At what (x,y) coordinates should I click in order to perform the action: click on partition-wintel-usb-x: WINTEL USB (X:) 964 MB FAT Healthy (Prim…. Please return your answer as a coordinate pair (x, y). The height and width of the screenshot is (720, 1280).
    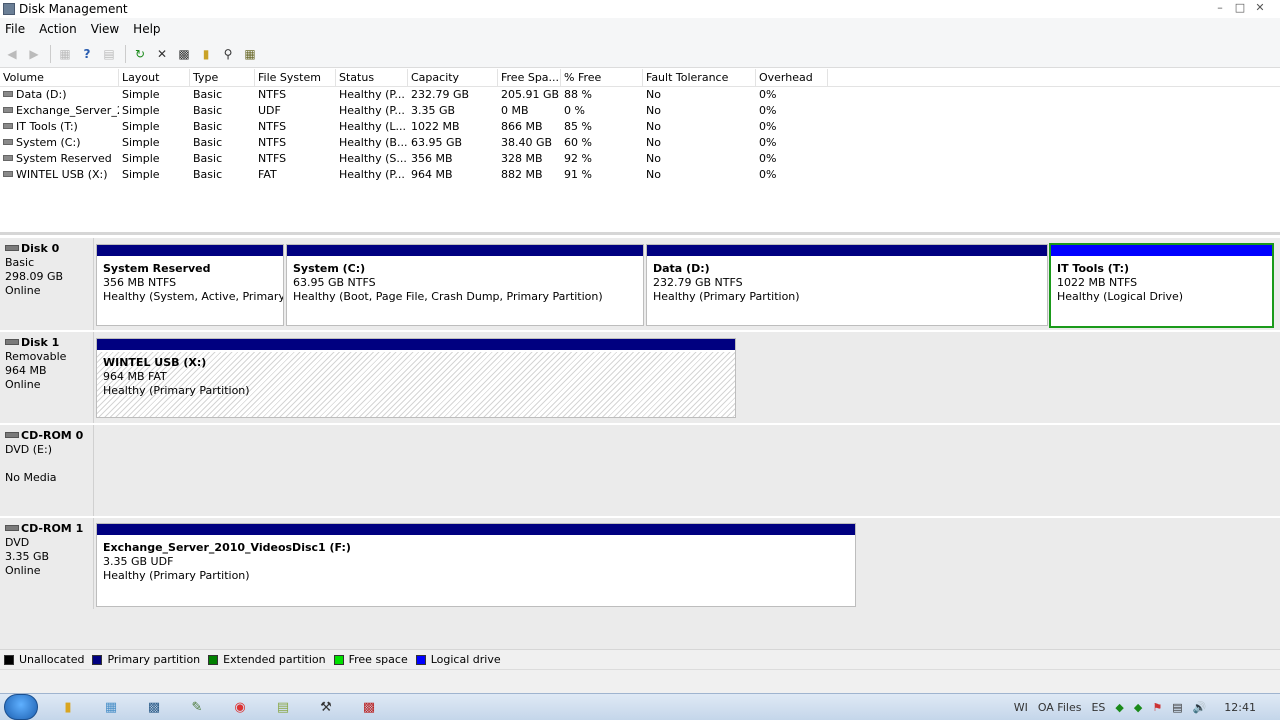
    Looking at the image, I should click on (416, 378).